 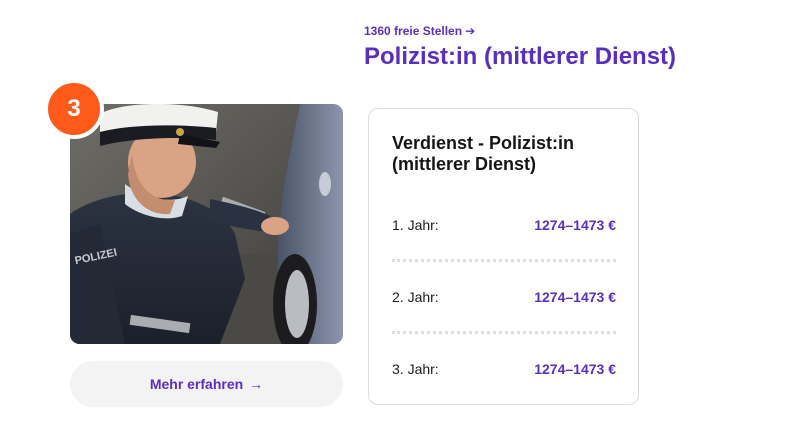 I want to click on step-number-badge: 3, so click(x=74, y=109).